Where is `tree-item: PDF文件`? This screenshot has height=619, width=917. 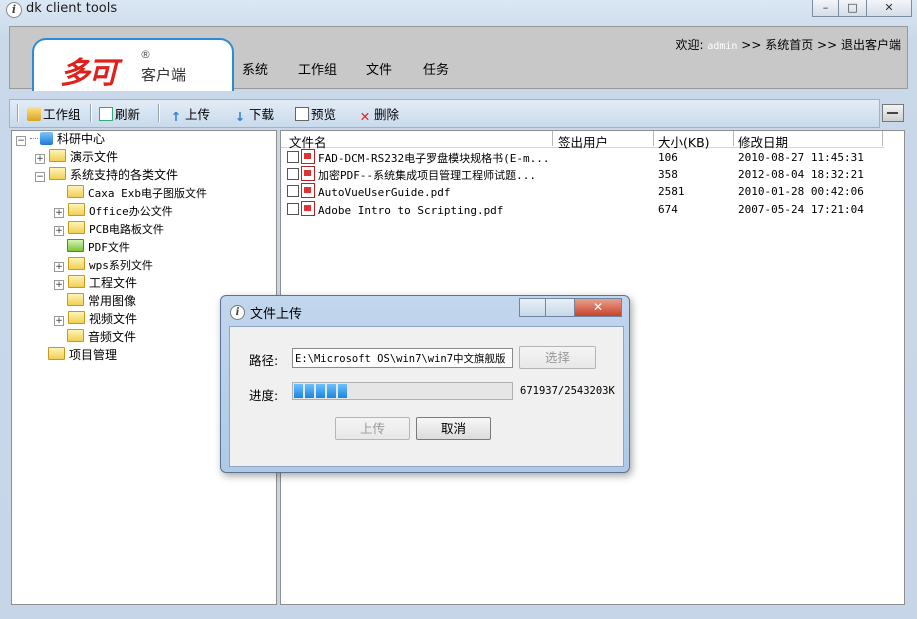
tree-item: PDF文件 is located at coordinates (98, 247).